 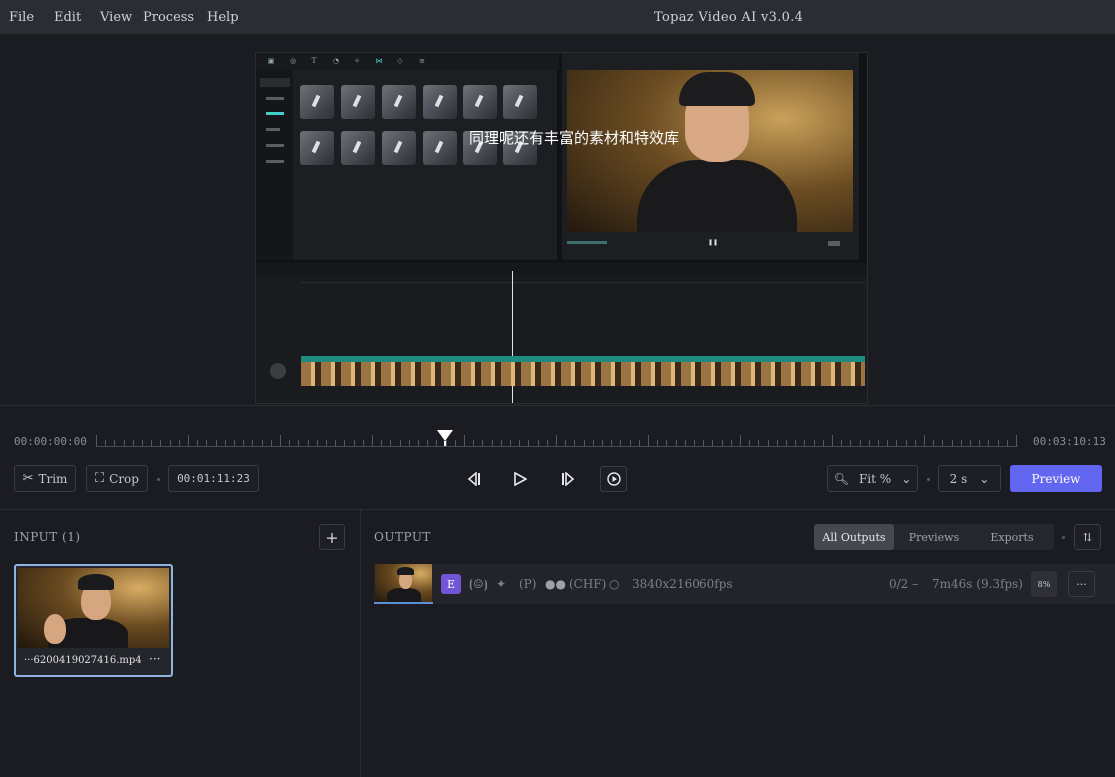 I want to click on output-filter-tabs: All Outputs Previews Exports, so click(x=934, y=537).